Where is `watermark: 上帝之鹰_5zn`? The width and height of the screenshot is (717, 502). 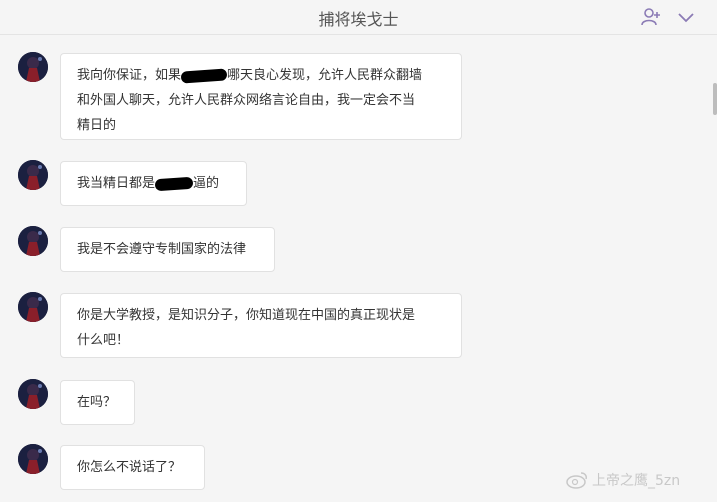
watermark: 上帝之鹰_5zn is located at coordinates (623, 480).